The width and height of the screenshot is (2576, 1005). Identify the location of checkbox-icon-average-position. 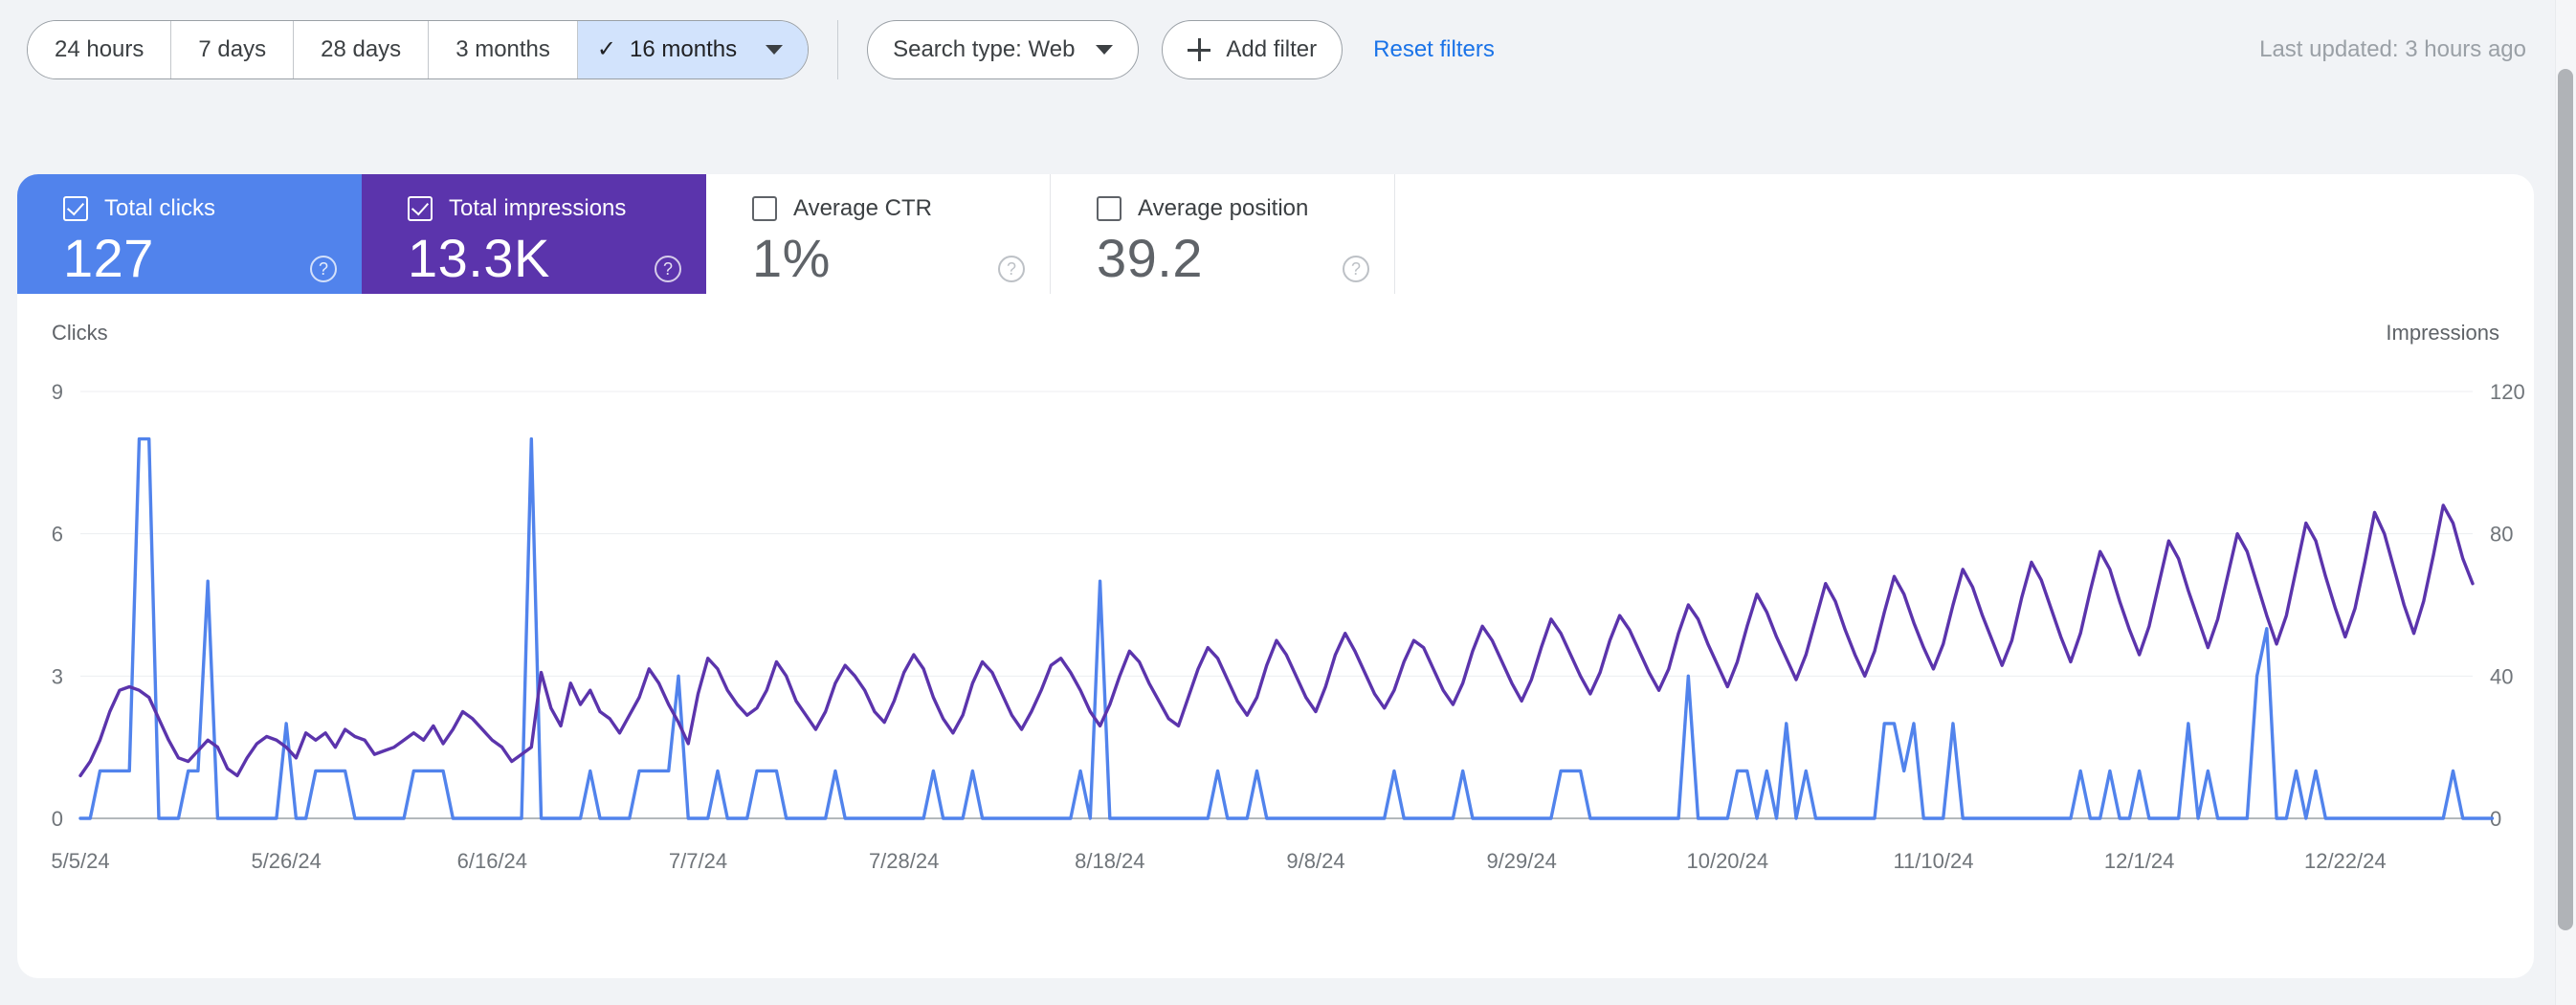
(1109, 208).